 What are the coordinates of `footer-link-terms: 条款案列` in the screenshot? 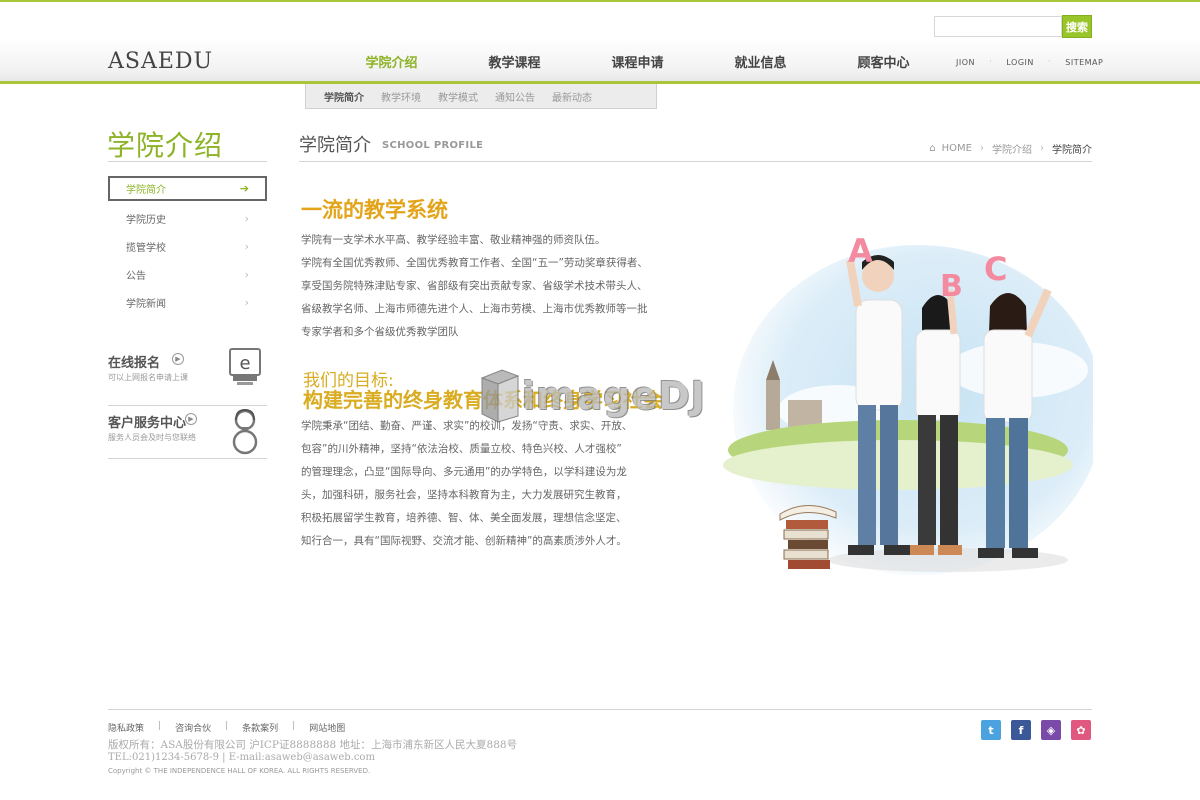 It's located at (260, 727).